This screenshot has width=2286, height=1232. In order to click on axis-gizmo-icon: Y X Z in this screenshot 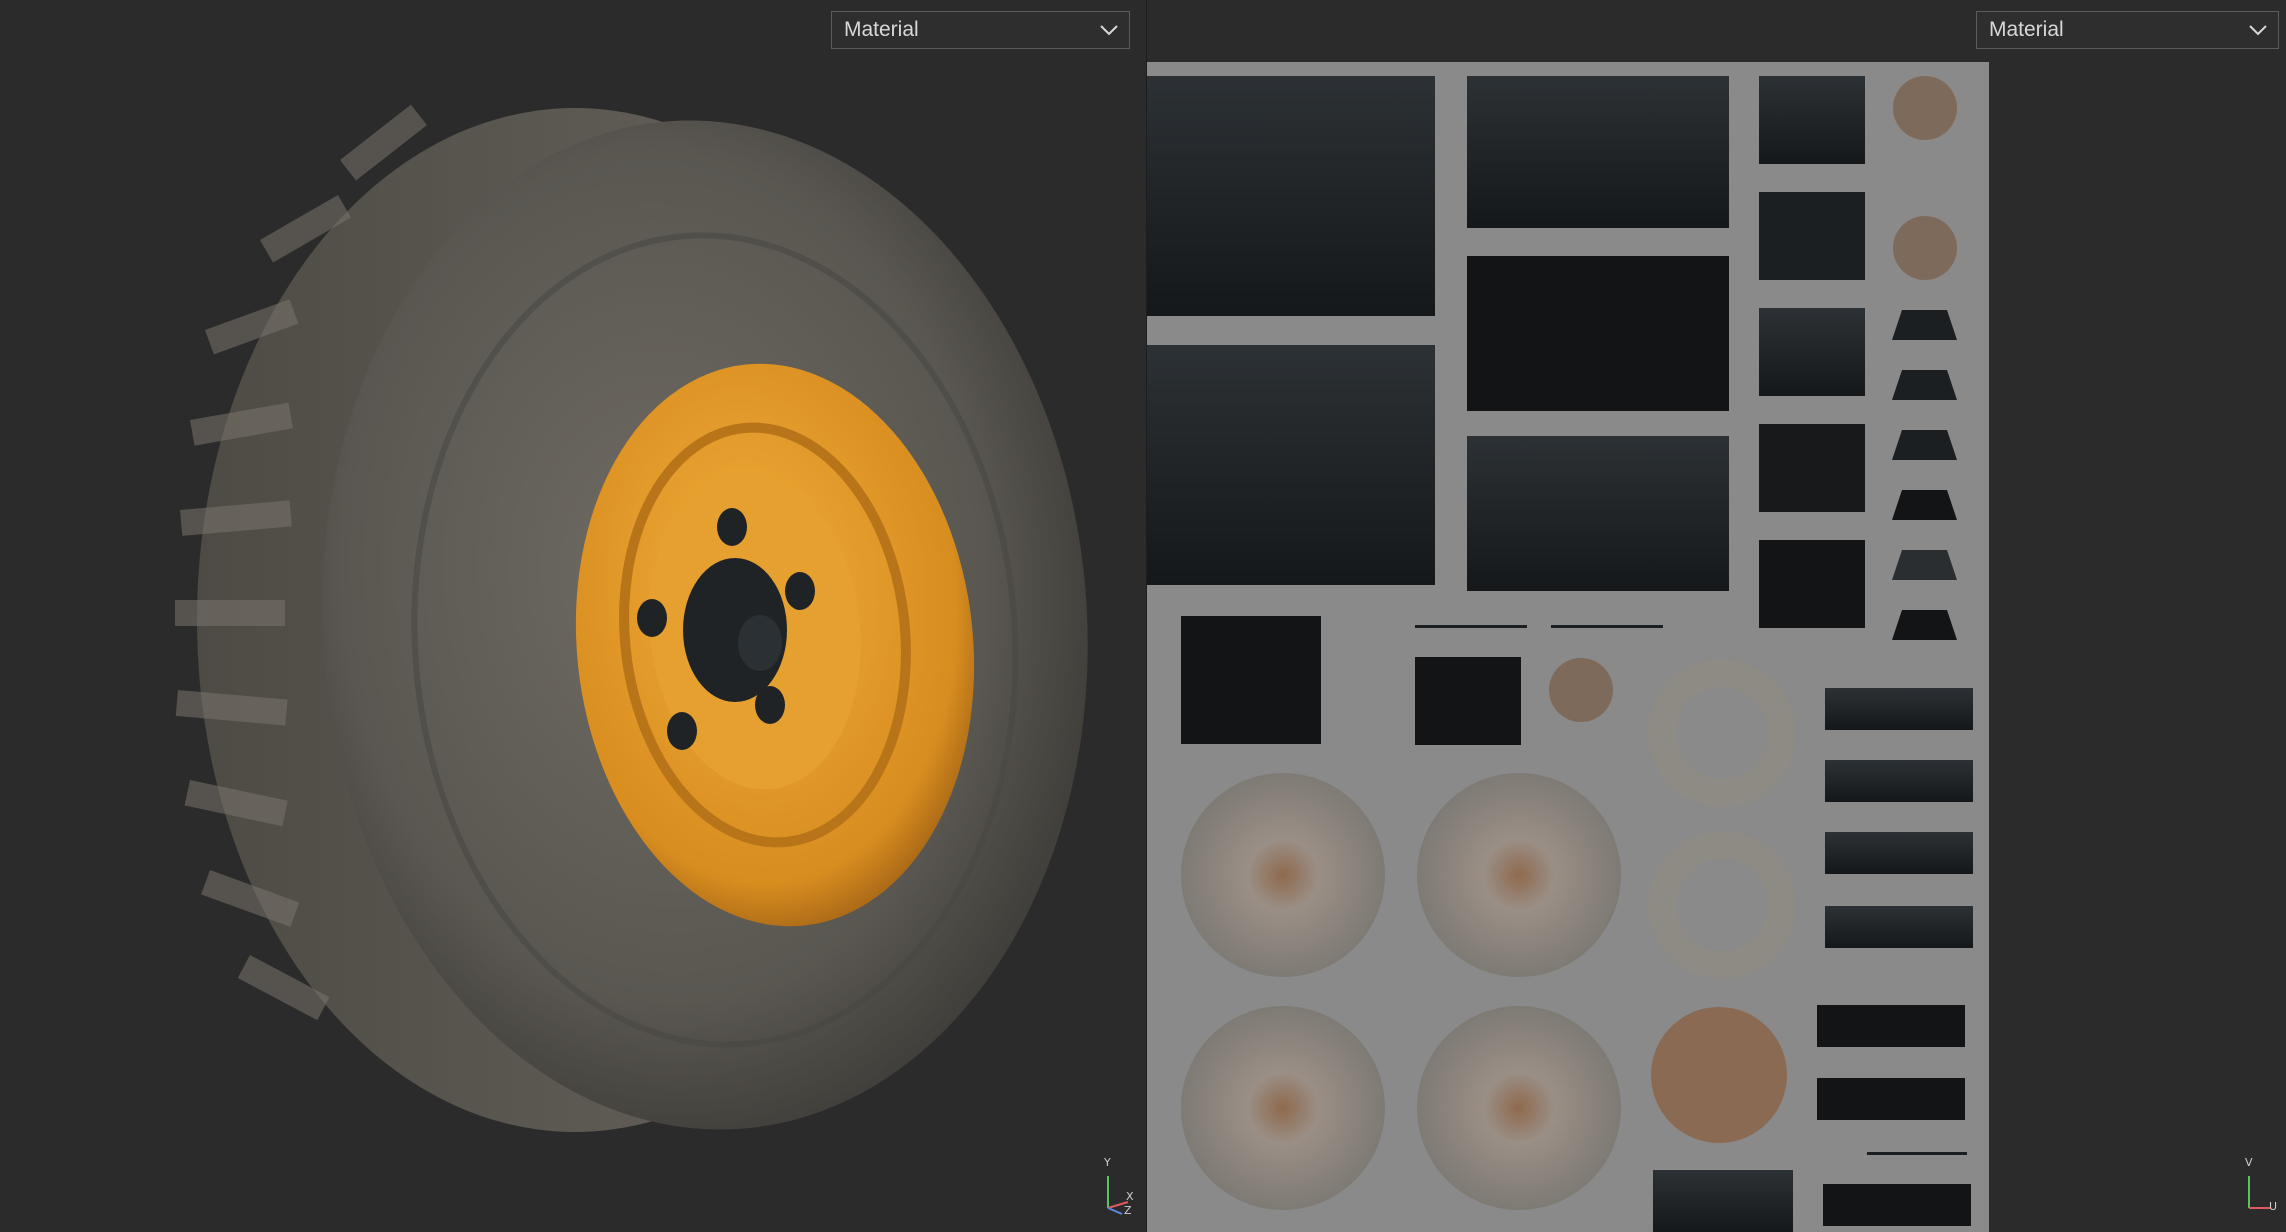, I will do `click(1118, 1188)`.